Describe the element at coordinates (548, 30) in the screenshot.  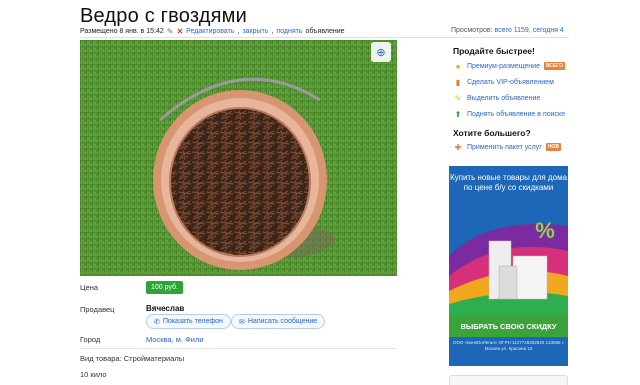
I see `views-today: сегодня 4` at that location.